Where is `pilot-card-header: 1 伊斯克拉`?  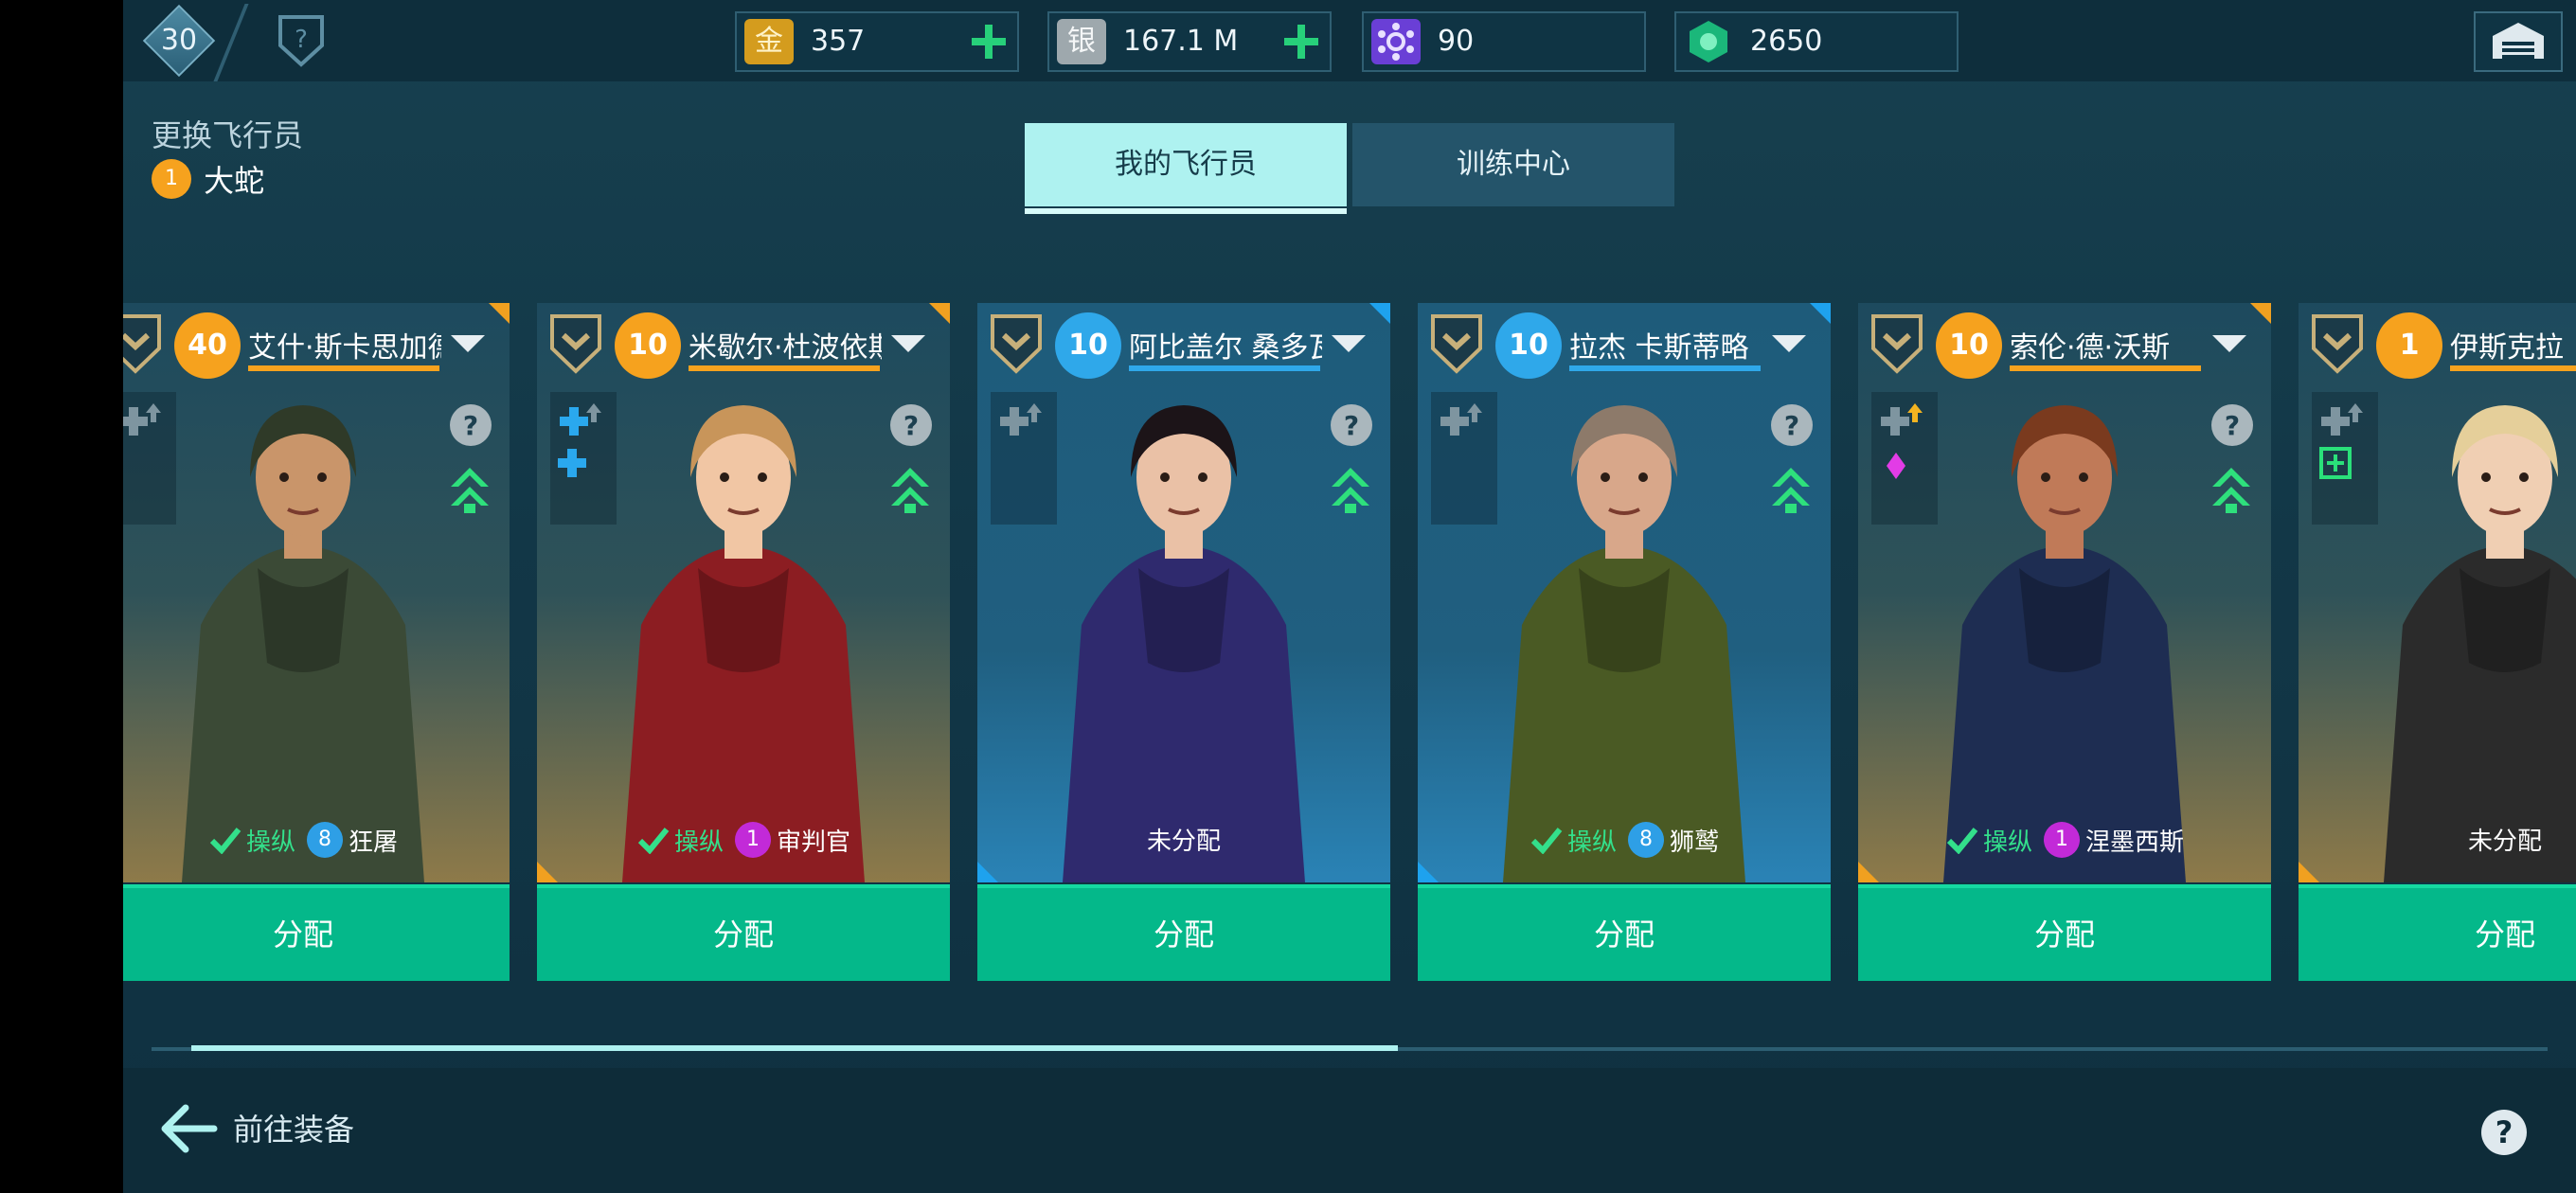 pilot-card-header: 1 伊斯克拉 is located at coordinates (2437, 342).